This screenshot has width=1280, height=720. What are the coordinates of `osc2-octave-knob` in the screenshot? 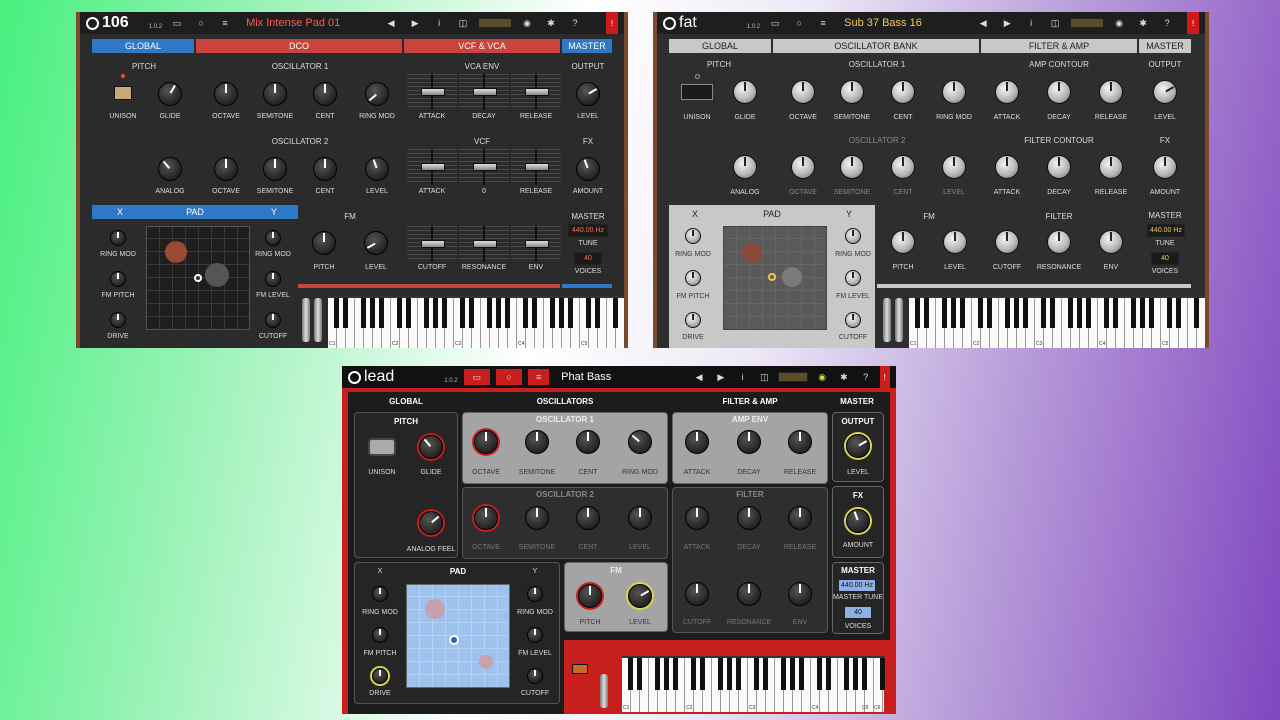 It's located at (226, 169).